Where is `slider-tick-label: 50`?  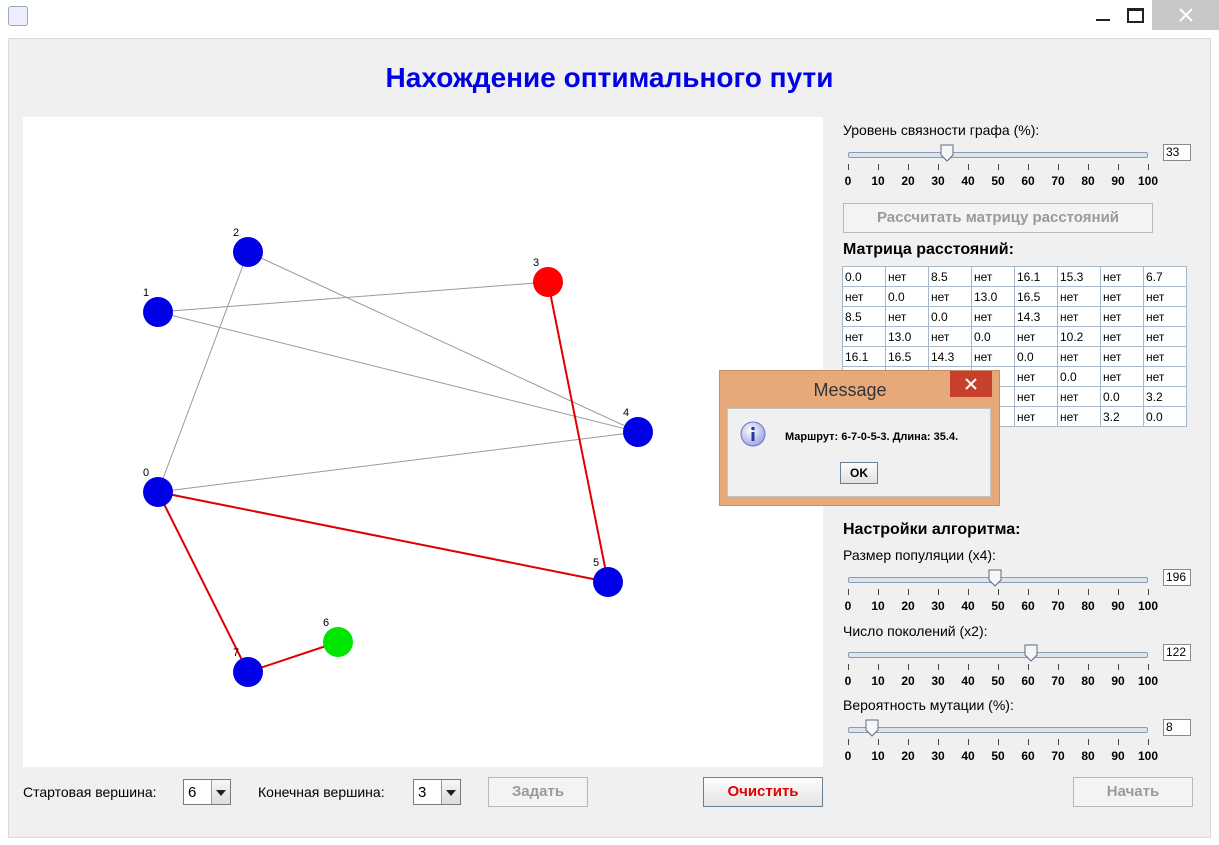 slider-tick-label: 50 is located at coordinates (998, 606).